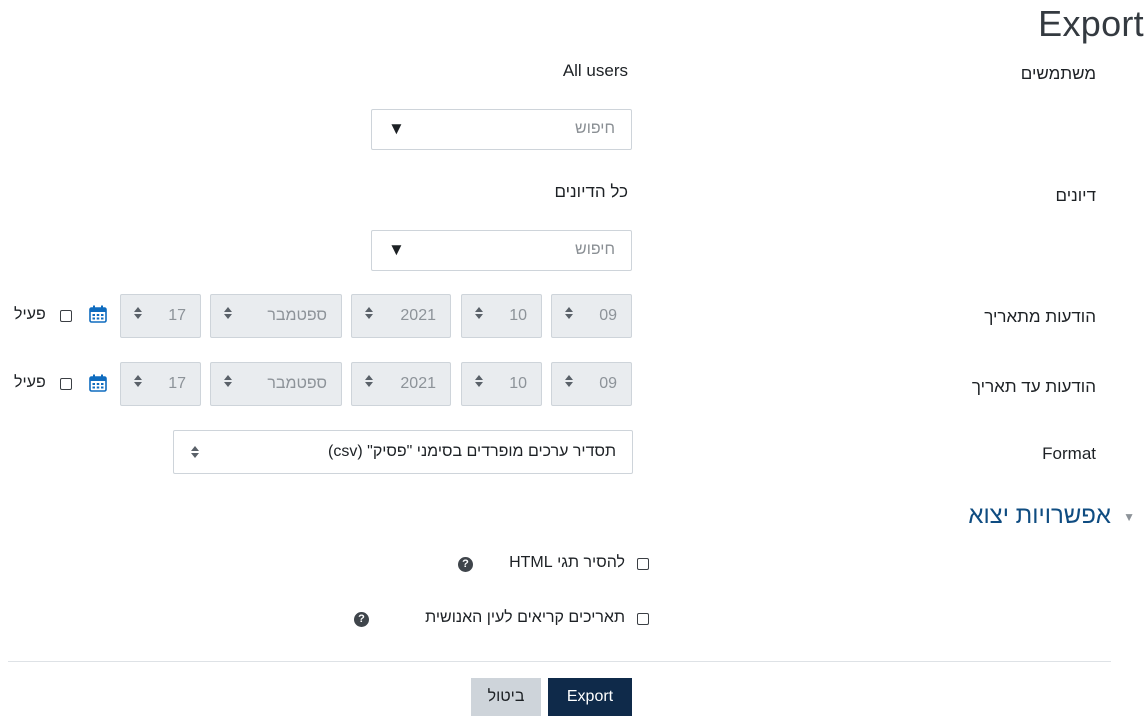 This screenshot has height=717, width=1148. Describe the element at coordinates (1069, 453) in the screenshot. I see `format-label: Format` at that location.